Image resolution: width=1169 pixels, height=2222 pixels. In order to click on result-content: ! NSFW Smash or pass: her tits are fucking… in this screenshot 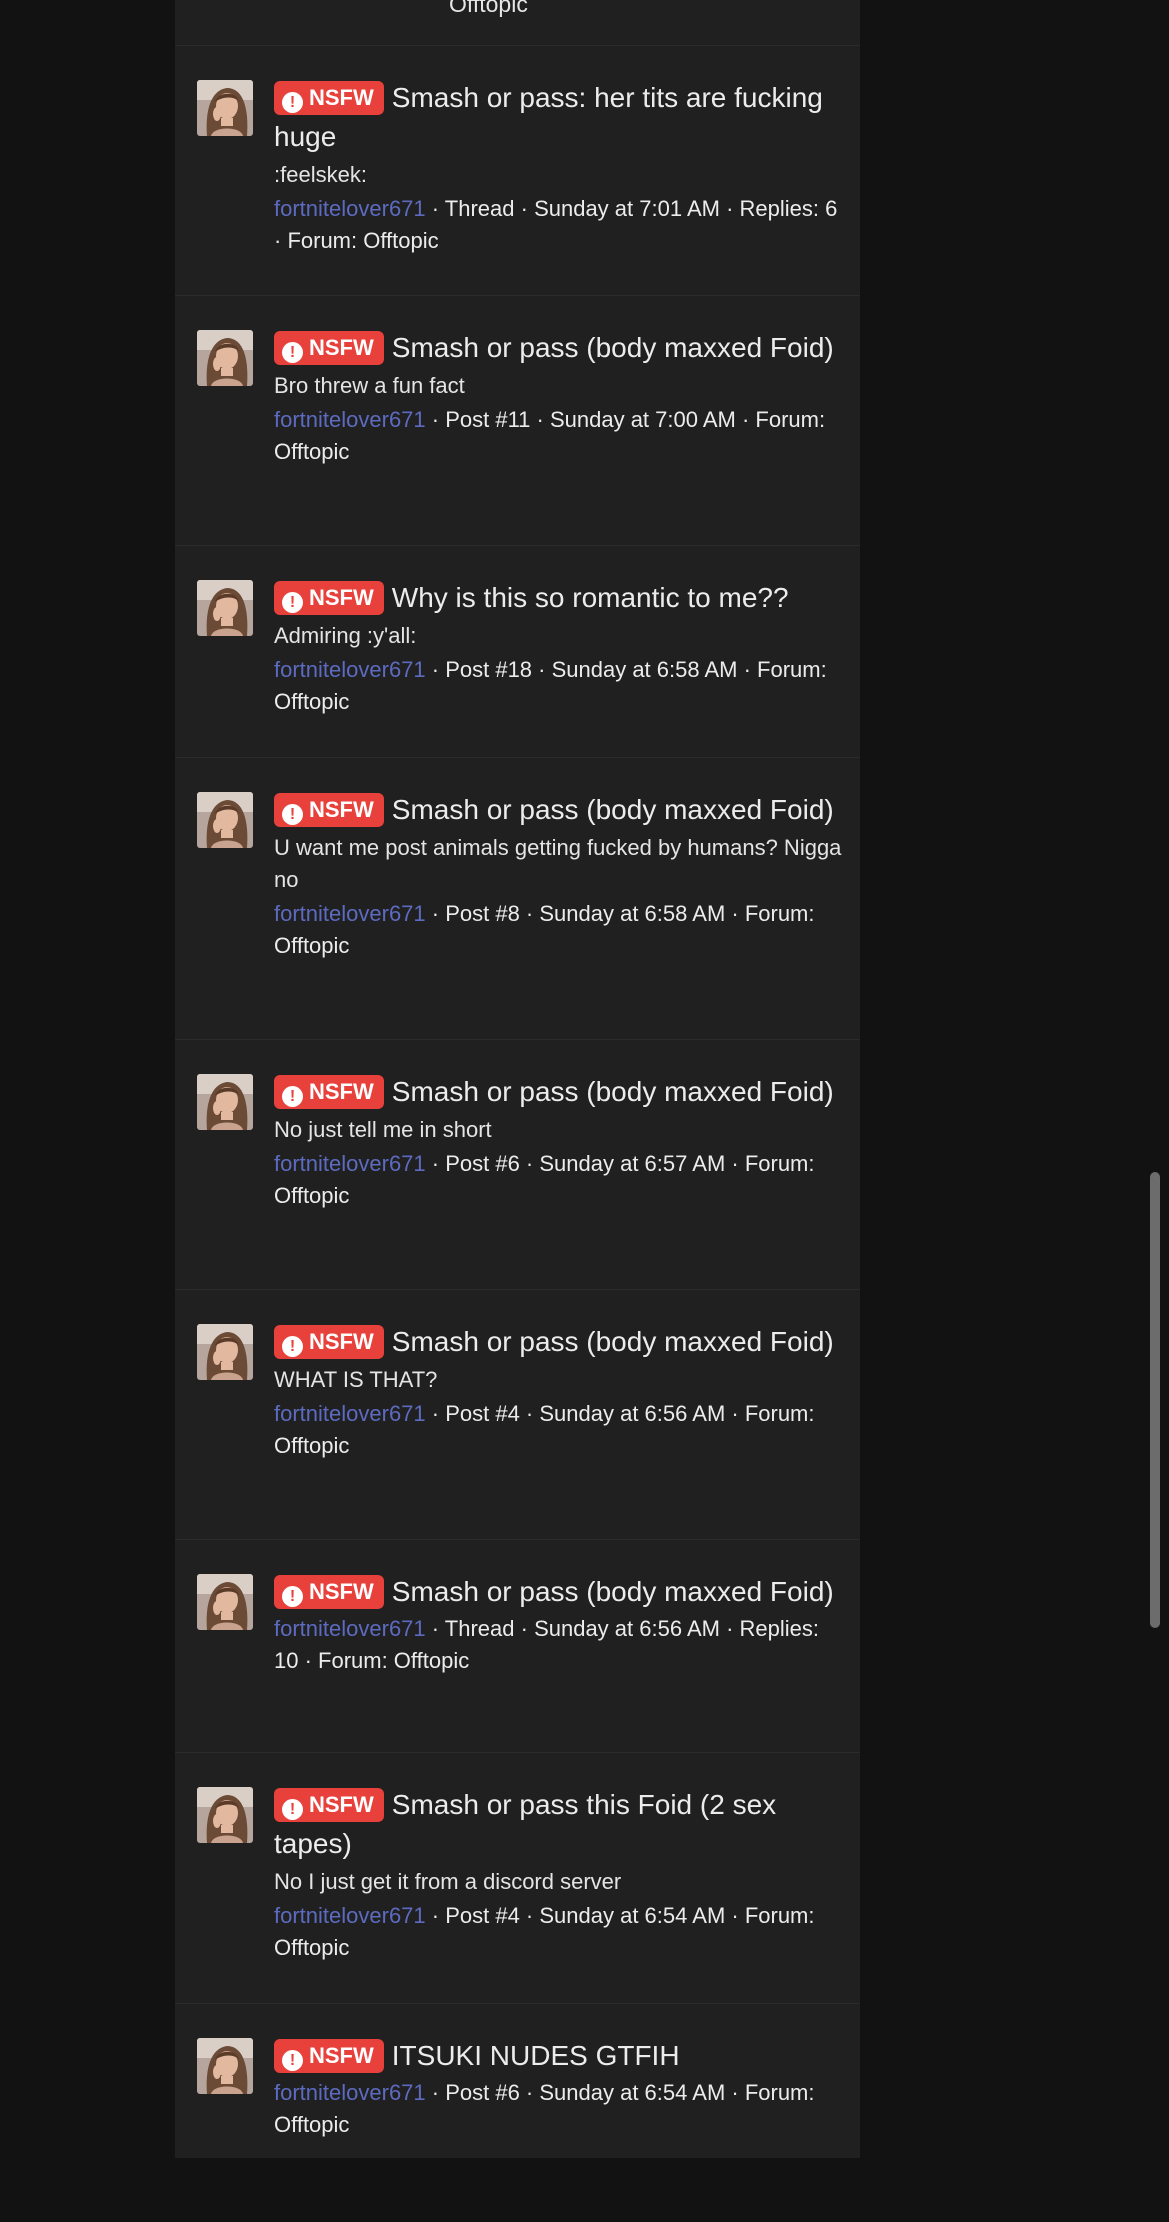, I will do `click(560, 167)`.